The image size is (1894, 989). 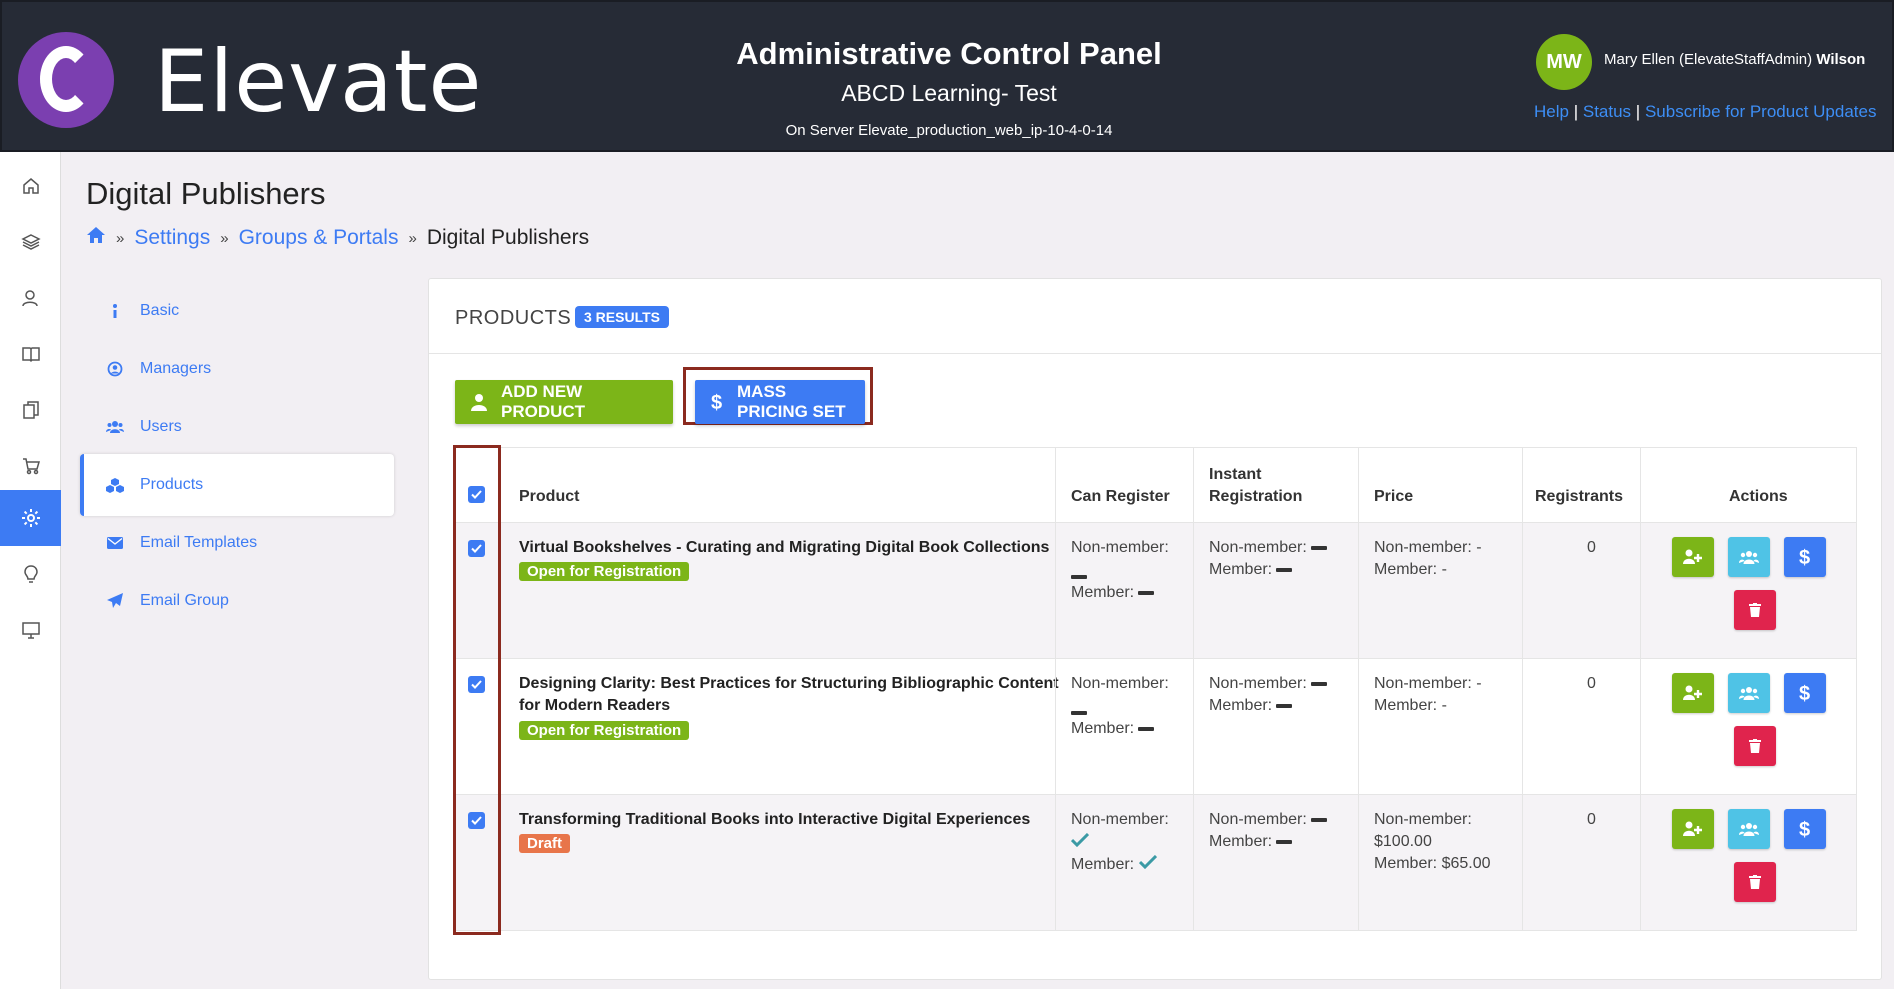 What do you see at coordinates (172, 238) in the screenshot?
I see `breadcrumb-settings: Settings` at bounding box center [172, 238].